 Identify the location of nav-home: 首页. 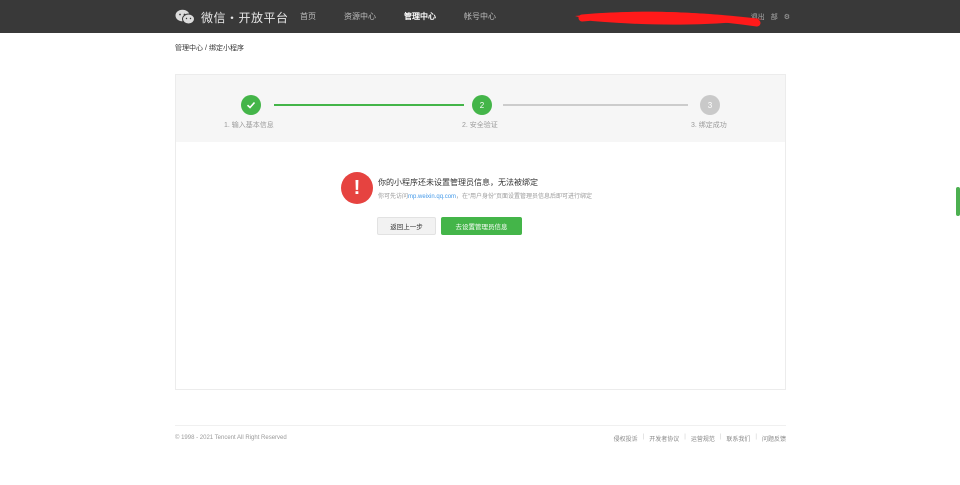
(308, 16).